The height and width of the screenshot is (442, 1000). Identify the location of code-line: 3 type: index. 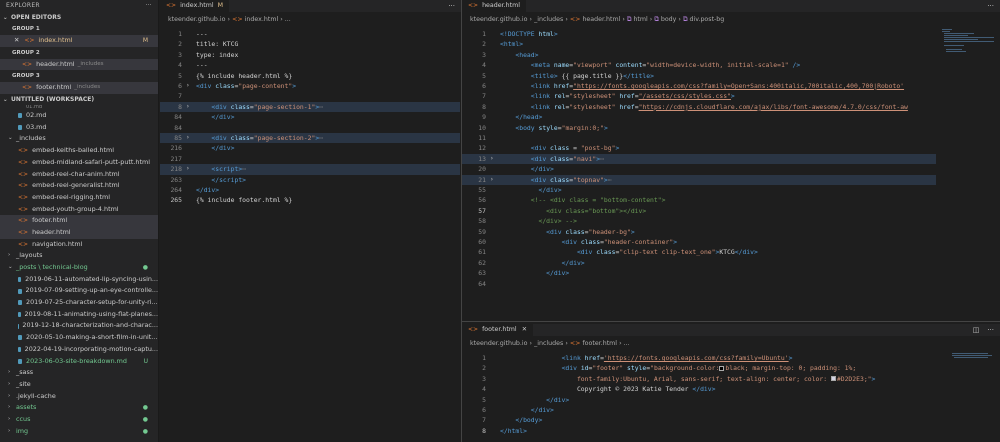
(310, 55).